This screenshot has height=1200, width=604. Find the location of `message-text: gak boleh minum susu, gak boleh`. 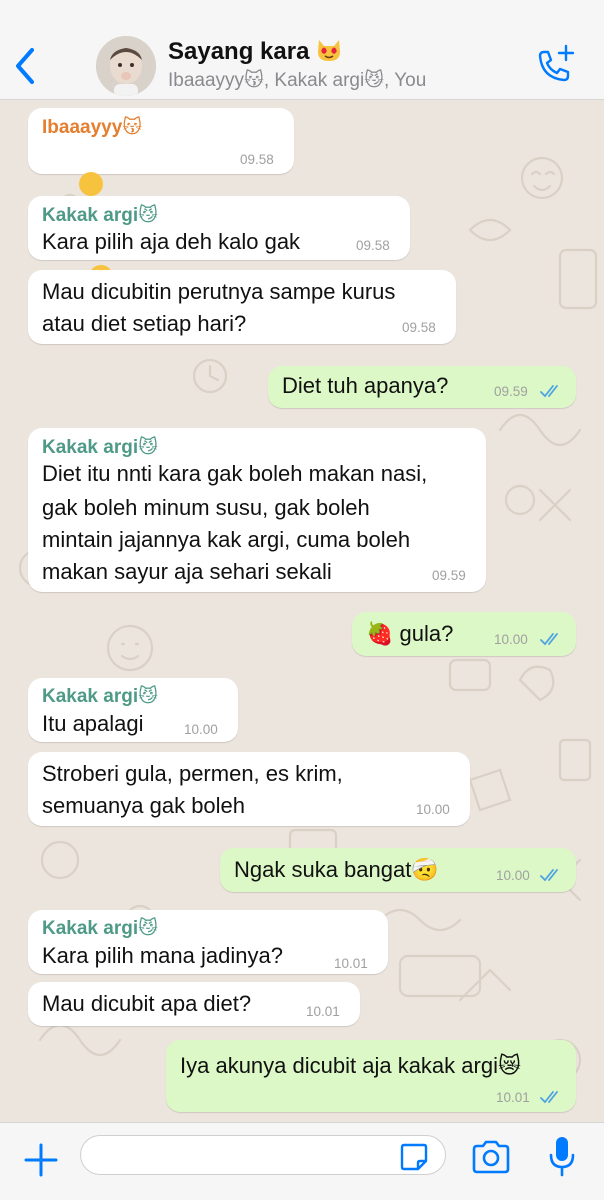

message-text: gak boleh minum susu, gak boleh is located at coordinates (206, 507).